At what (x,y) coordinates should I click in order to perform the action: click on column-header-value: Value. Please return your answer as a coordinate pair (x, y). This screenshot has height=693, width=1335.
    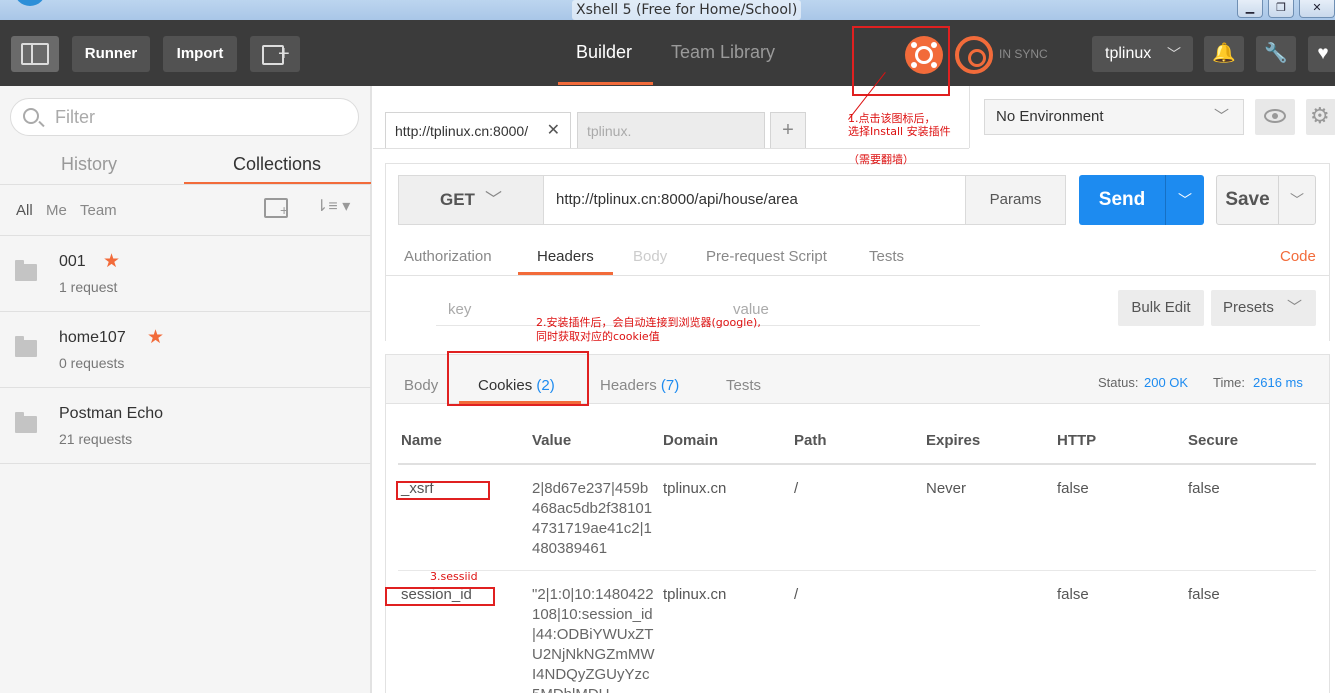
    Looking at the image, I should click on (552, 440).